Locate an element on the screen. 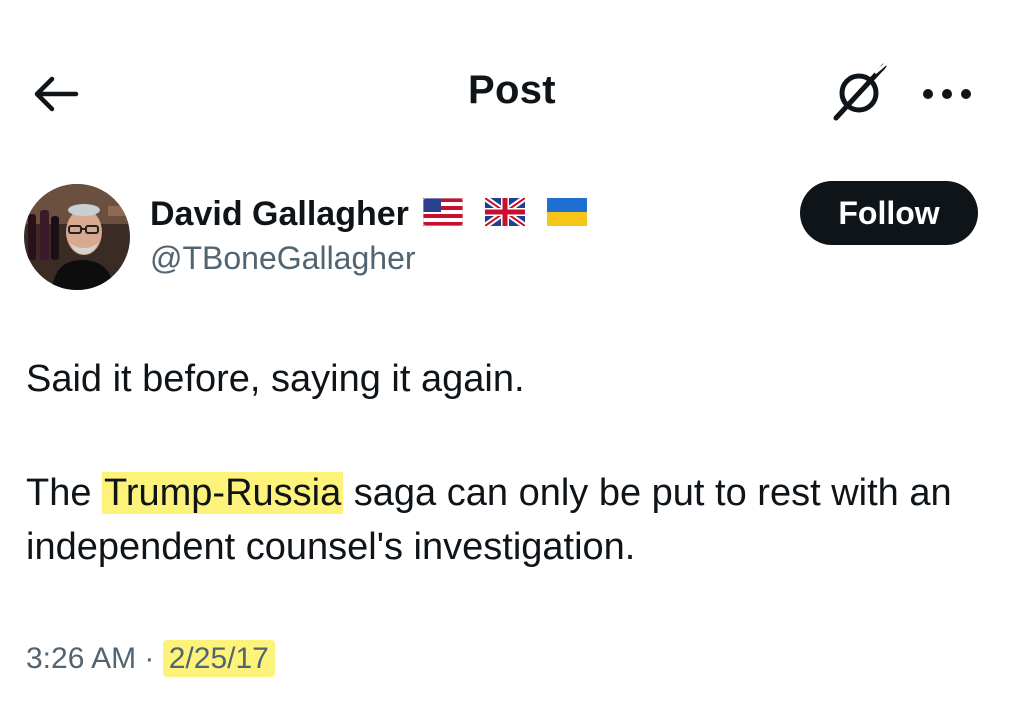 The image size is (1024, 718). highlighted-phrase: Trump-Russia is located at coordinates (223, 493).